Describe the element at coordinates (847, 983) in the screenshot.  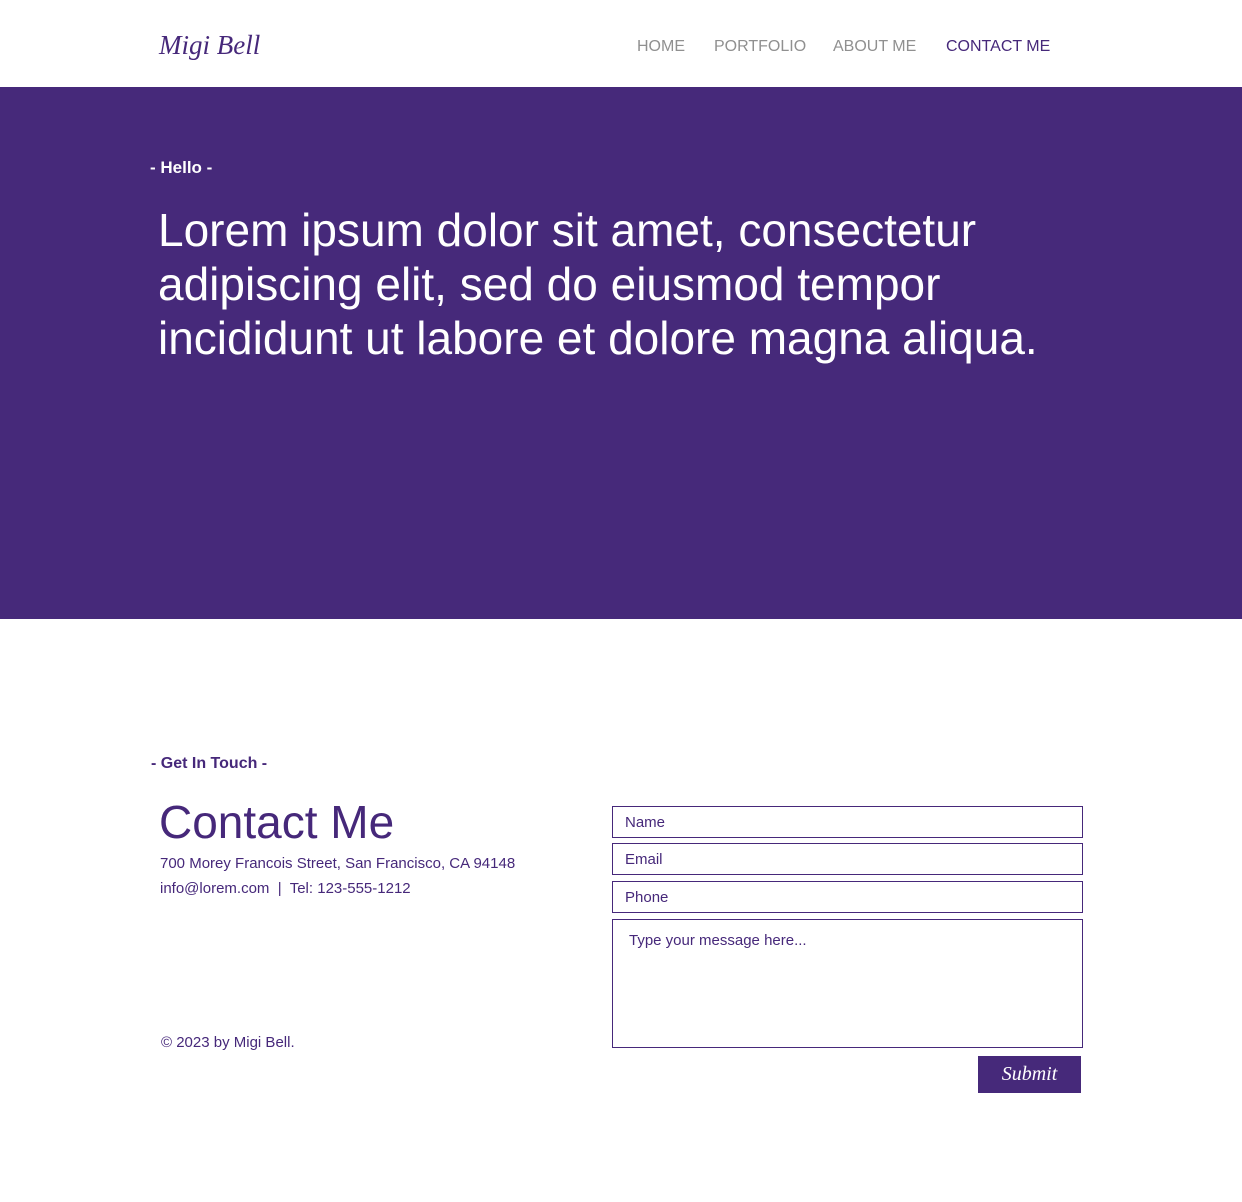
I see `message-field` at that location.